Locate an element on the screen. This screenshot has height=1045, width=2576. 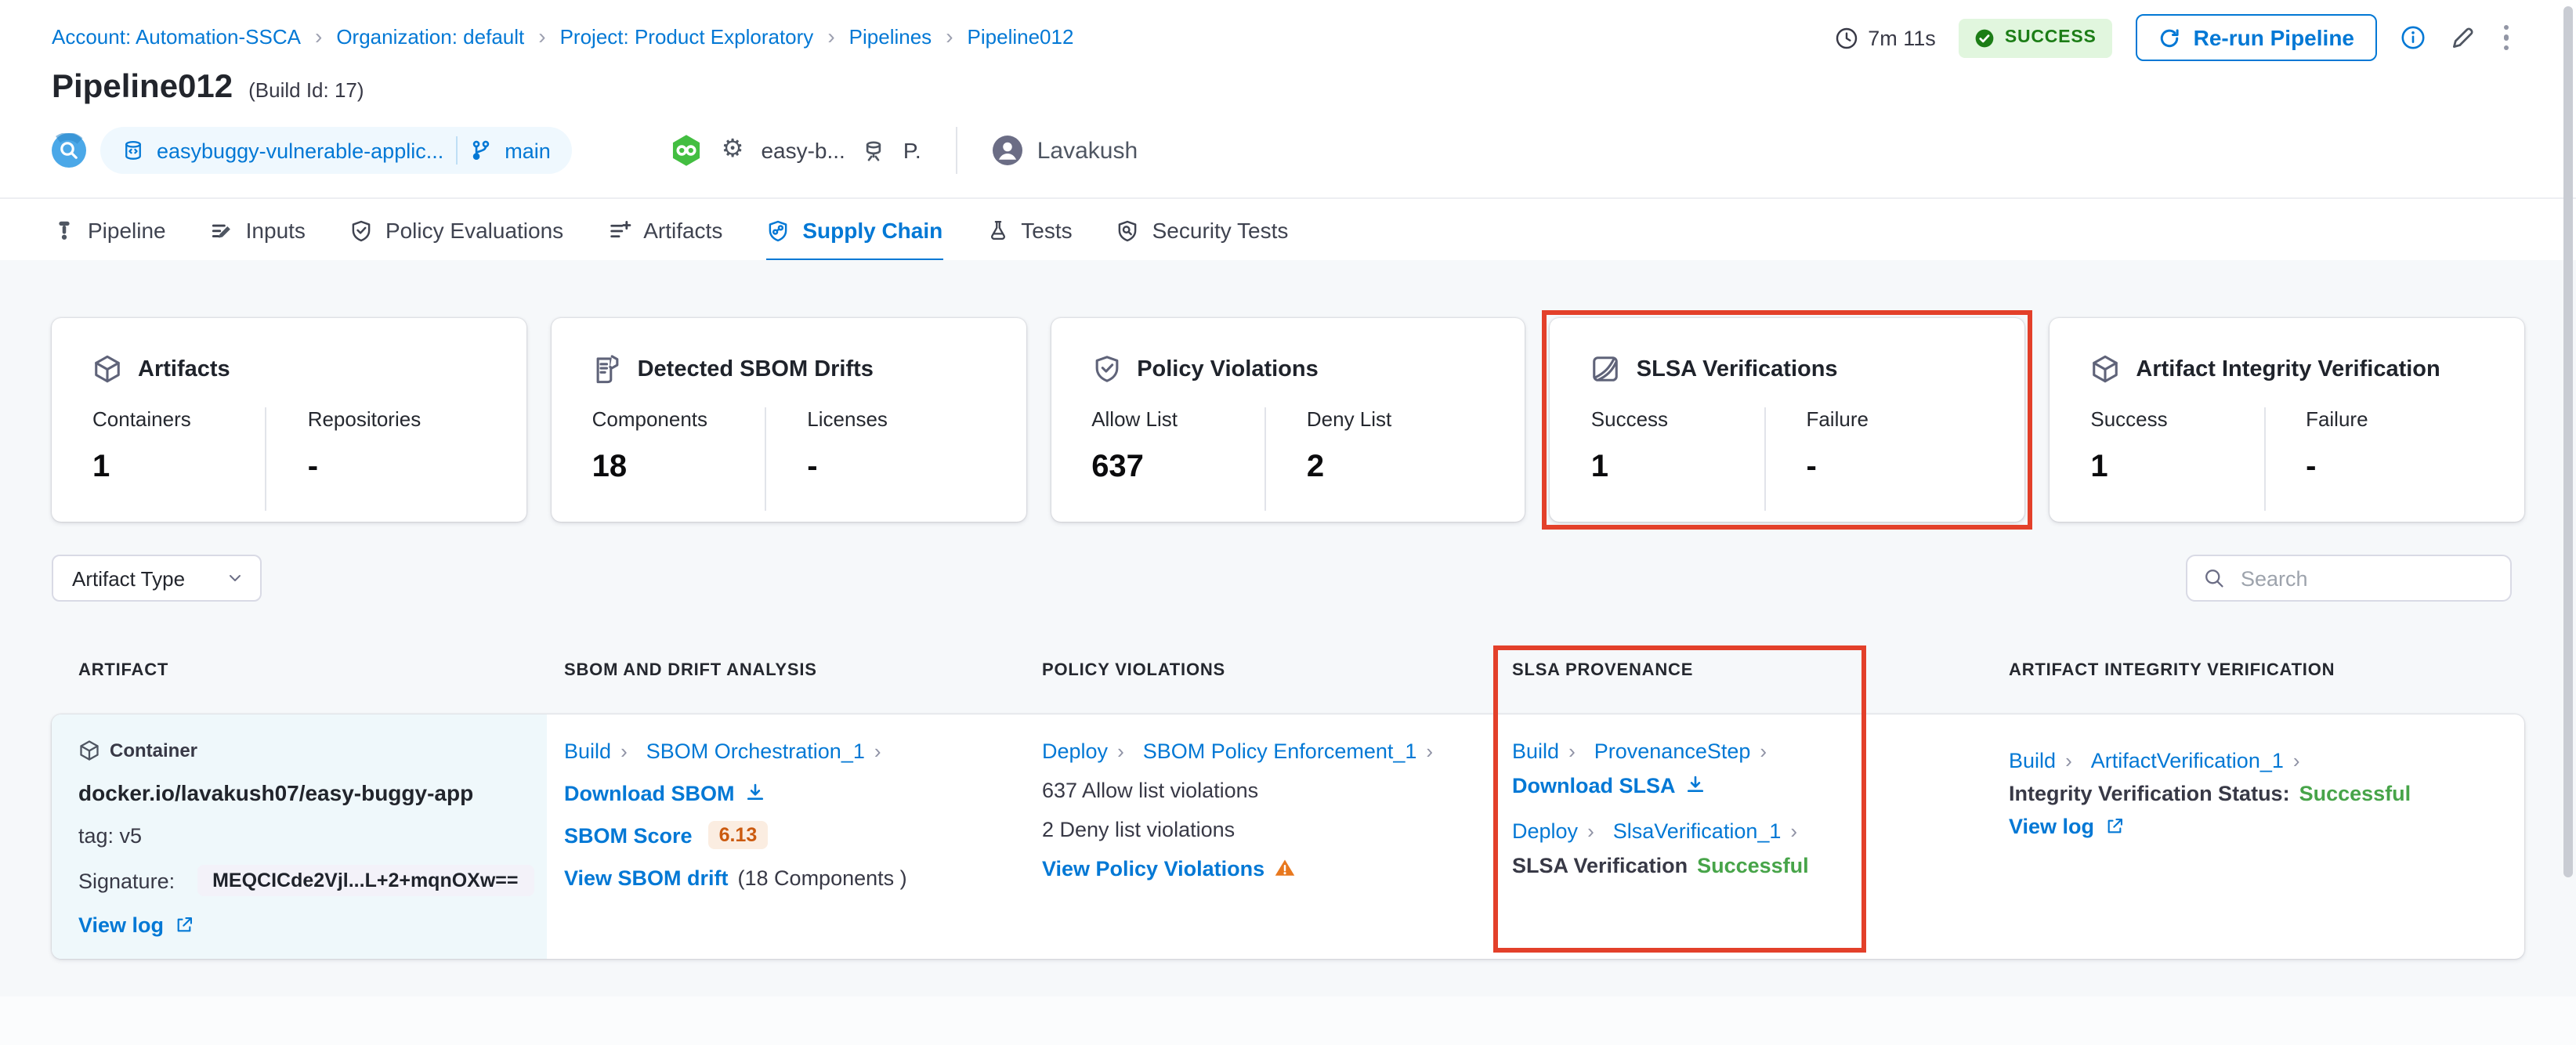
avatar-icon is located at coordinates (1008, 150).